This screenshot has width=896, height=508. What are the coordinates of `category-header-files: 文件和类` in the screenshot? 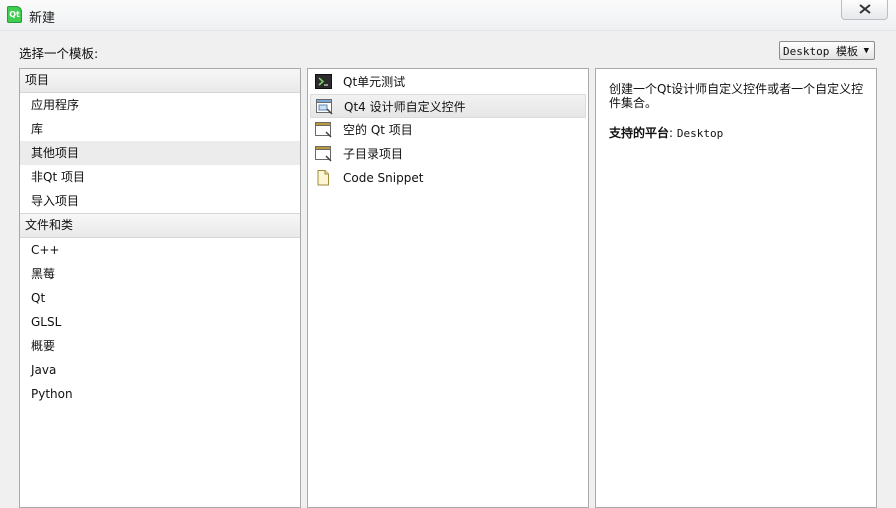 It's located at (160, 225).